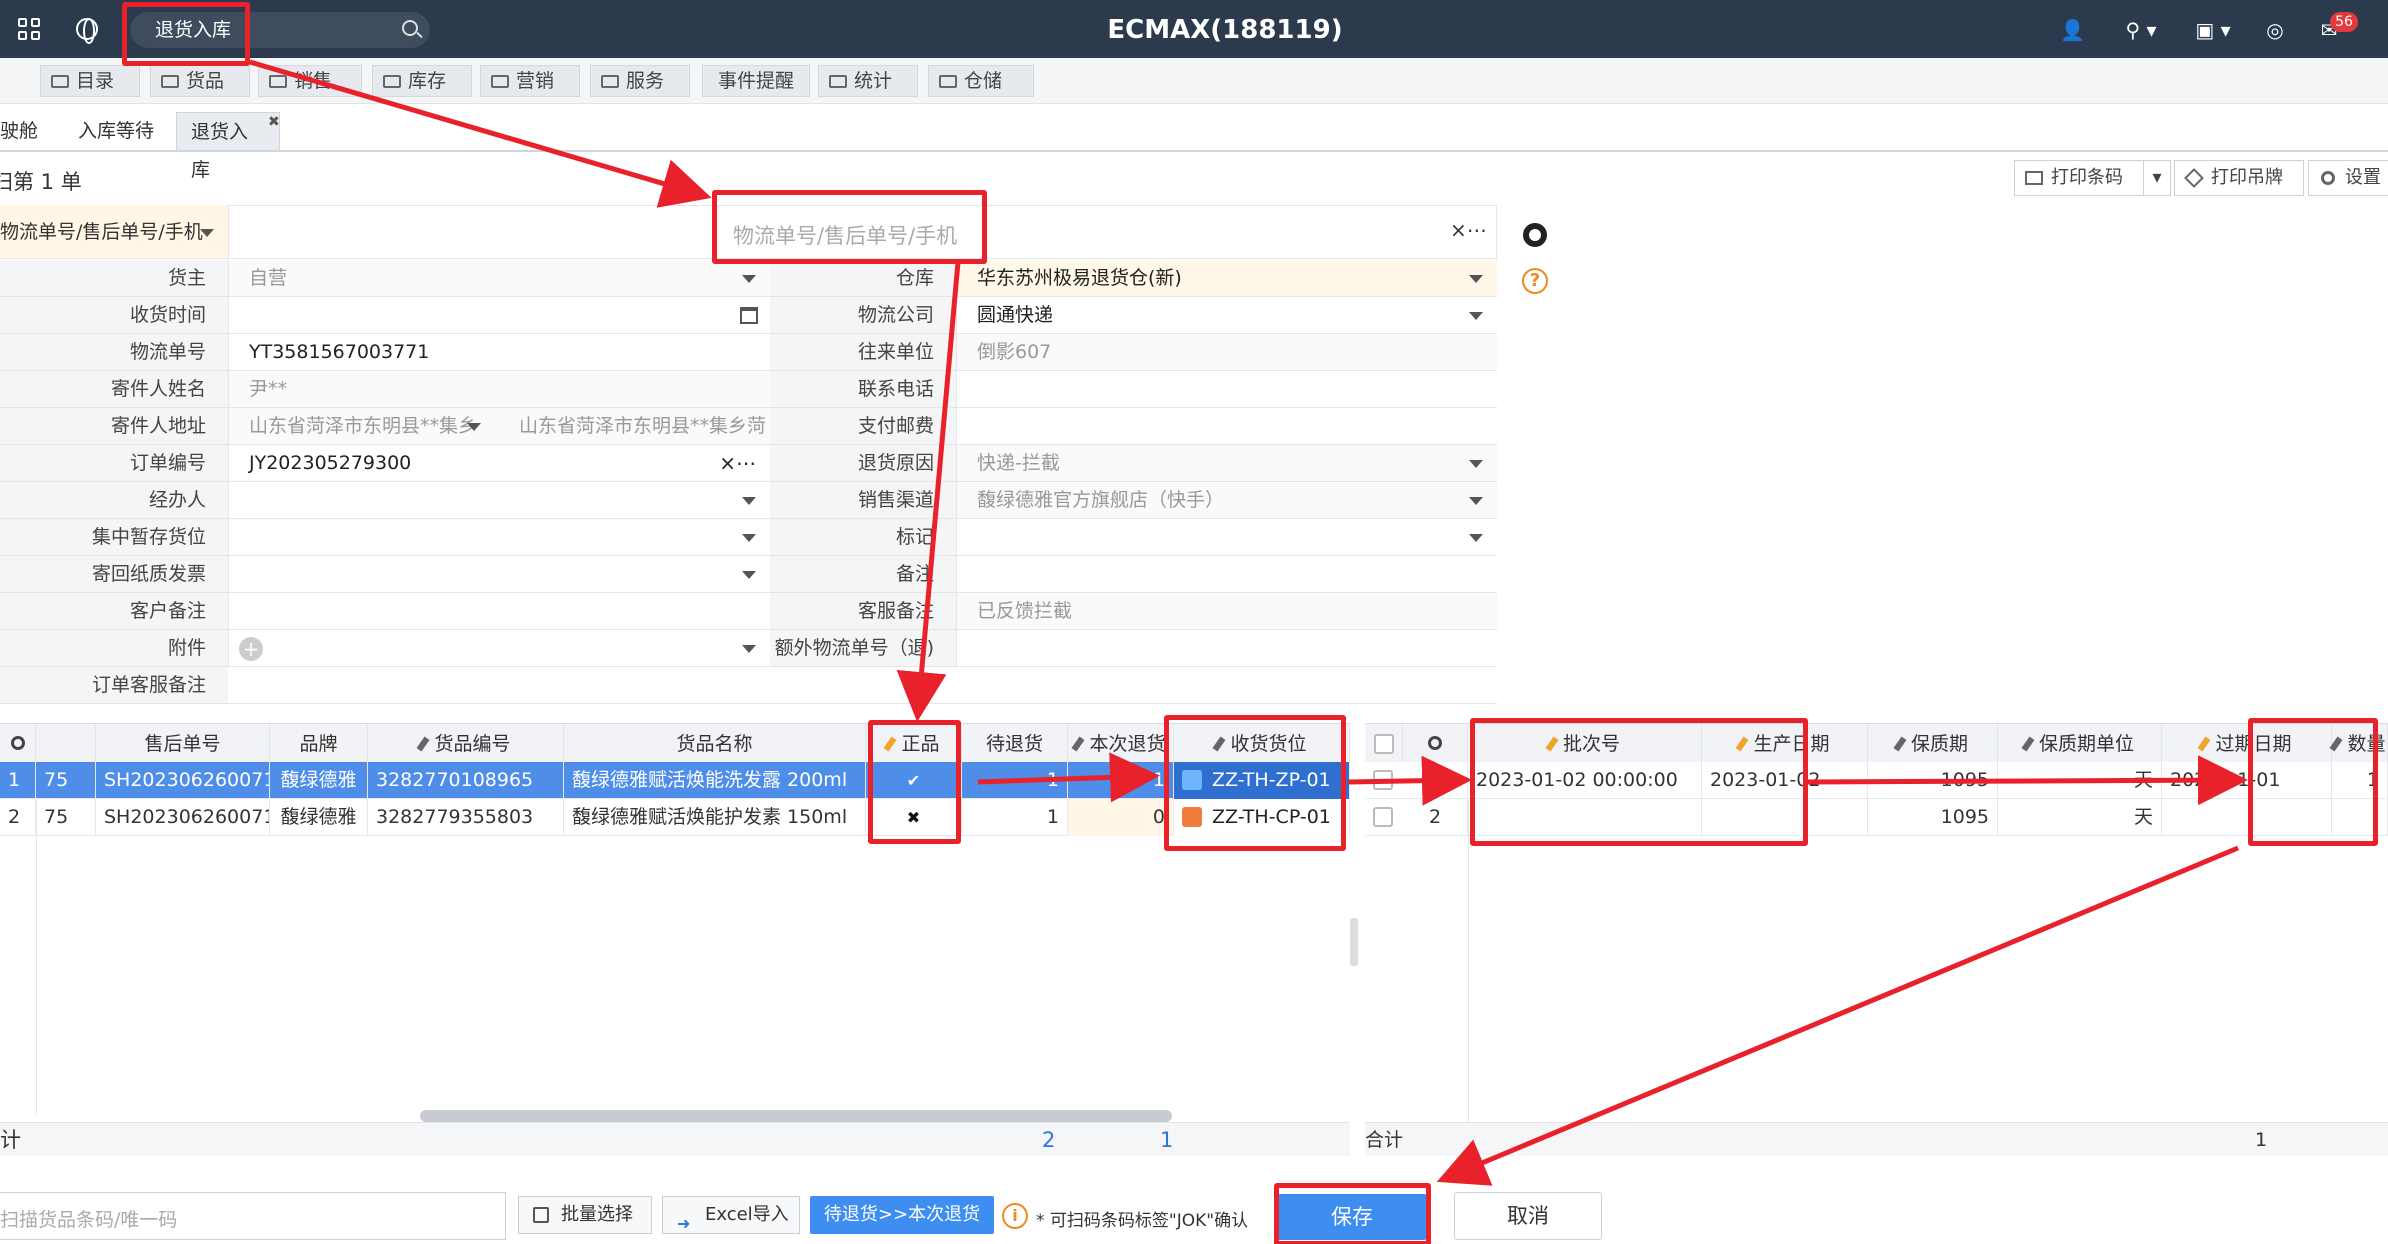 This screenshot has height=1244, width=2388. Describe the element at coordinates (183, 744) in the screenshot. I see `left-grid-header-2: 售后单号` at that location.